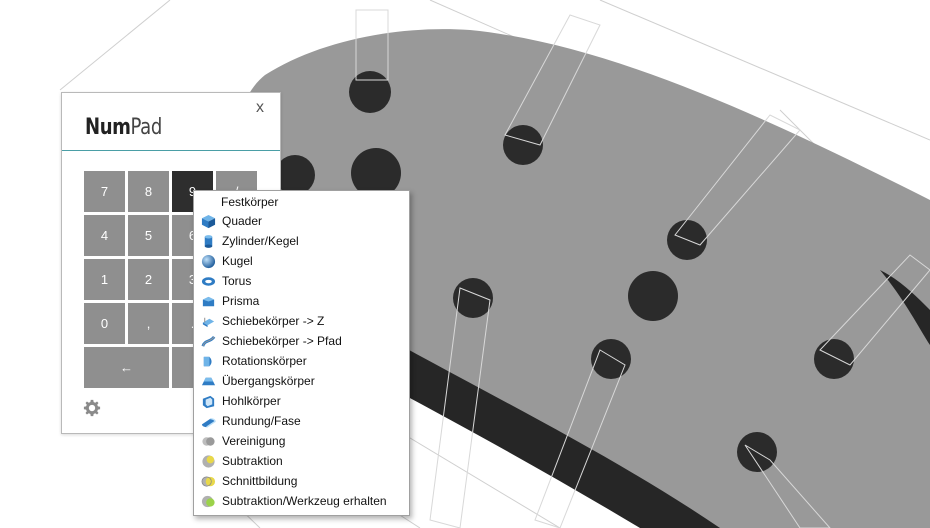 This screenshot has height=528, width=930. What do you see at coordinates (301, 301) in the screenshot?
I see `menu-item-prisma: Prisma` at bounding box center [301, 301].